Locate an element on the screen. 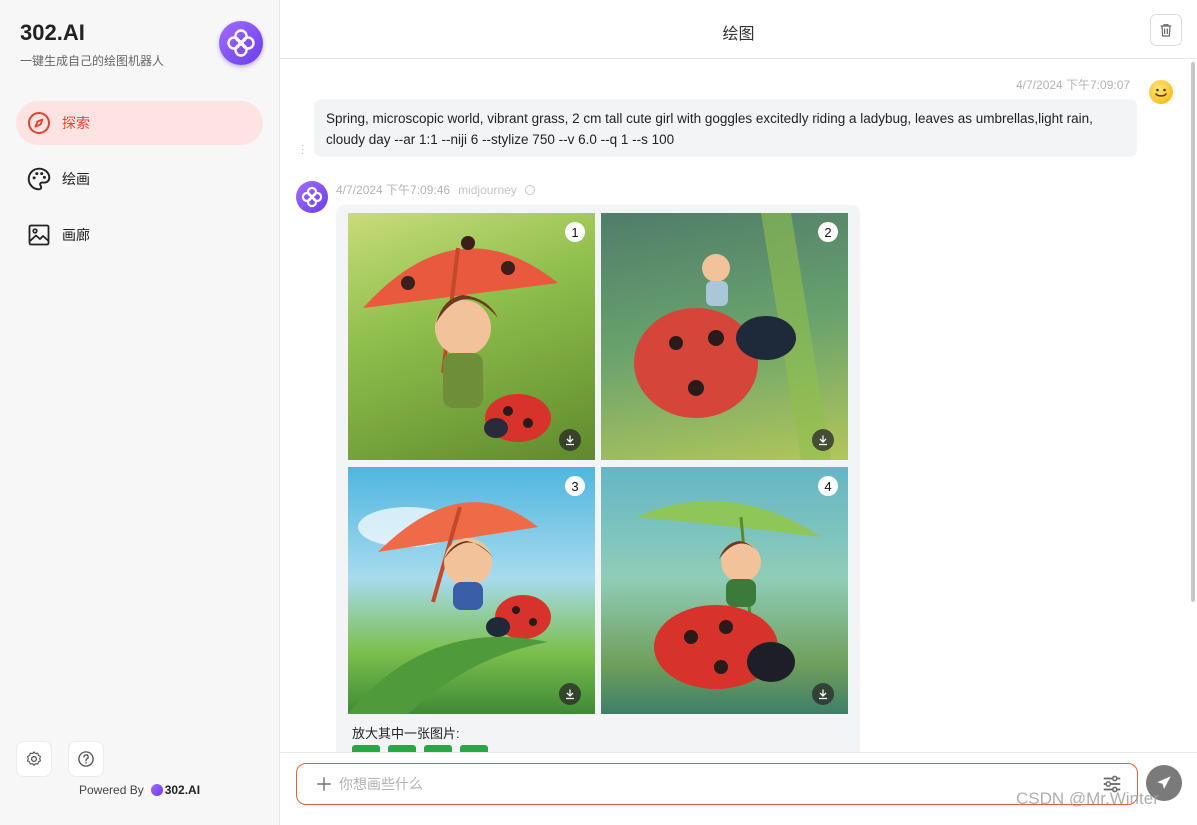 Image resolution: width=1197 pixels, height=825 pixels. palette-icon is located at coordinates (39, 179).